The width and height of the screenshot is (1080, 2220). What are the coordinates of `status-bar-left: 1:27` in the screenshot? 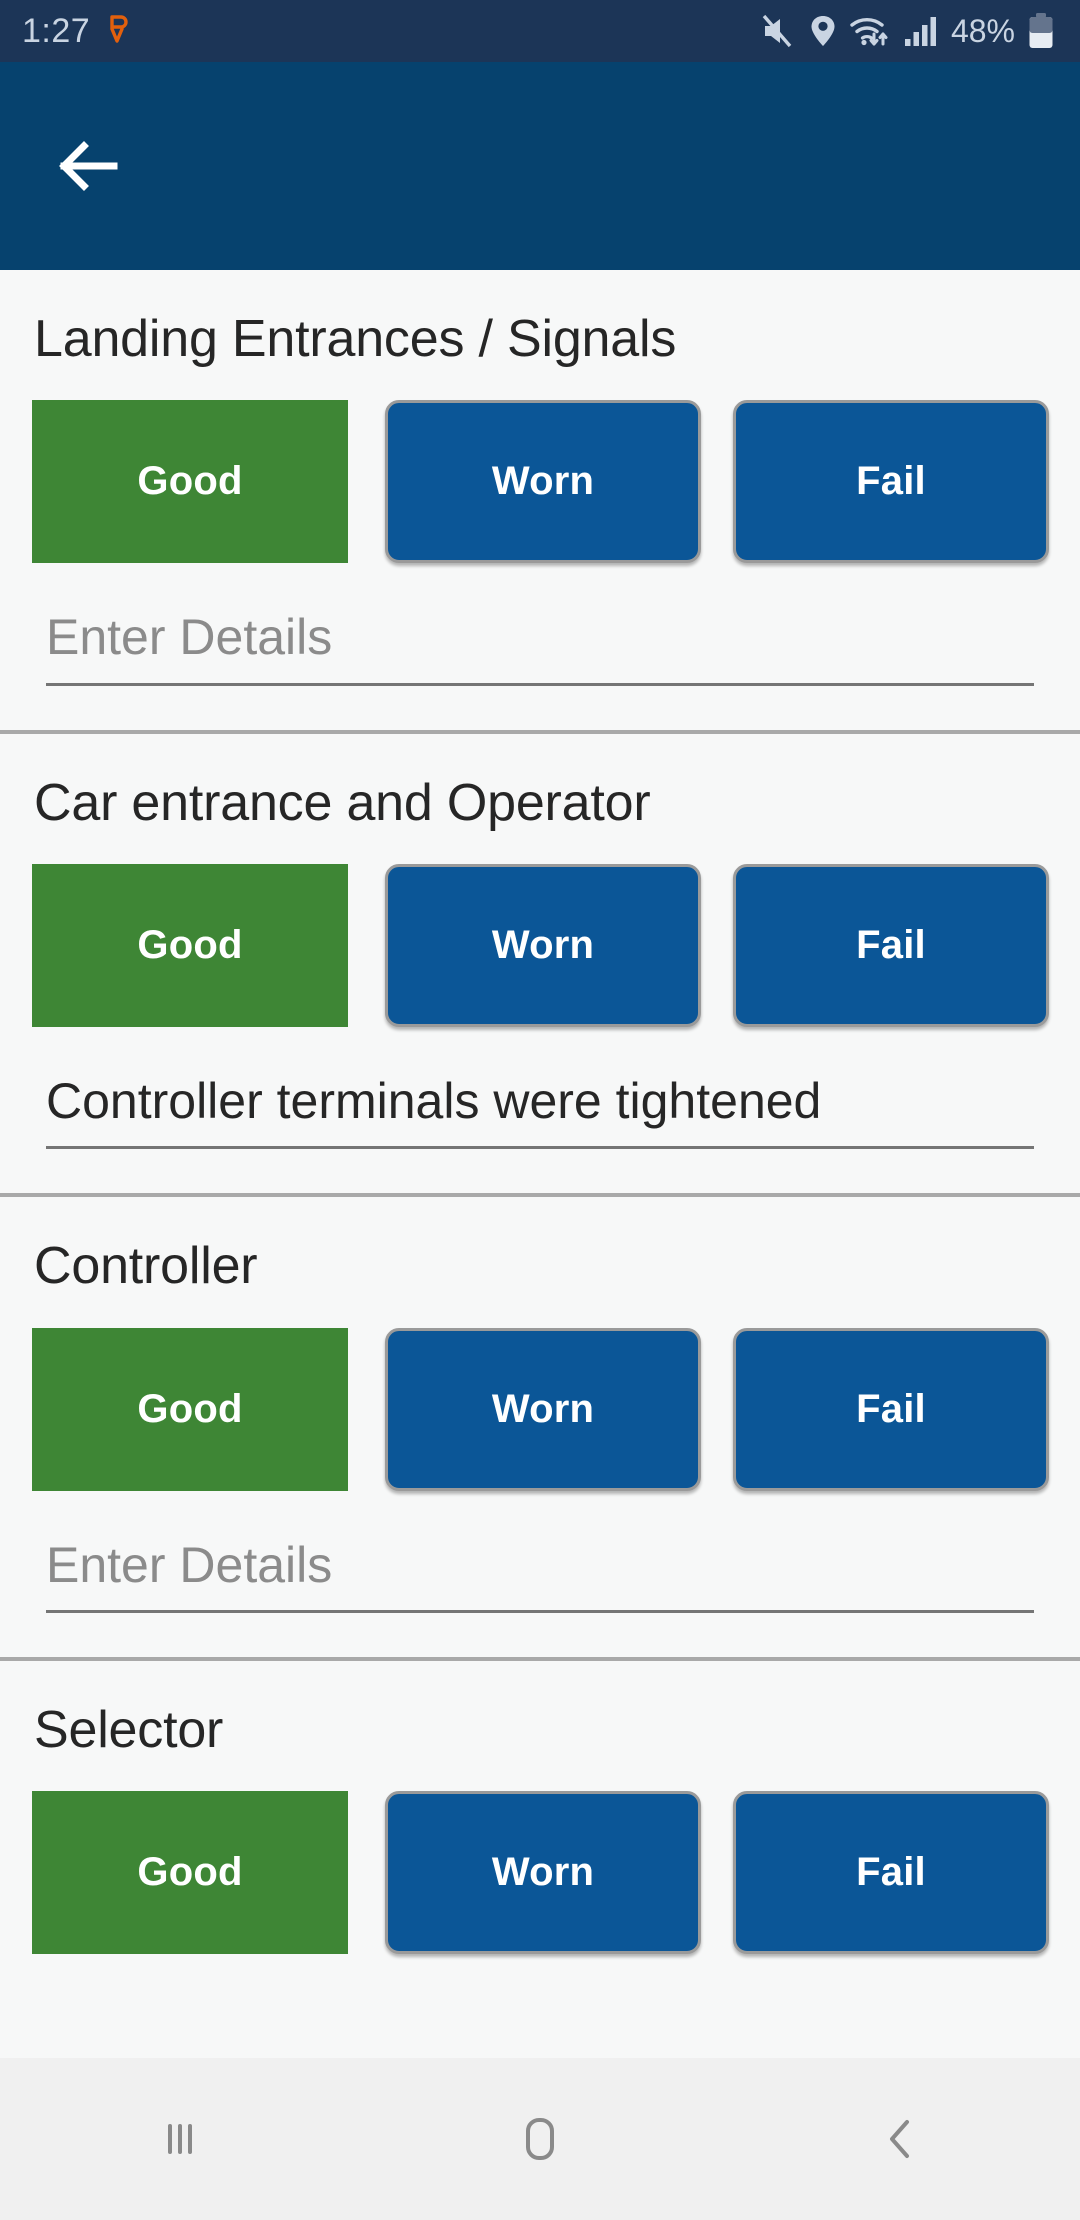 It's located at (77, 31).